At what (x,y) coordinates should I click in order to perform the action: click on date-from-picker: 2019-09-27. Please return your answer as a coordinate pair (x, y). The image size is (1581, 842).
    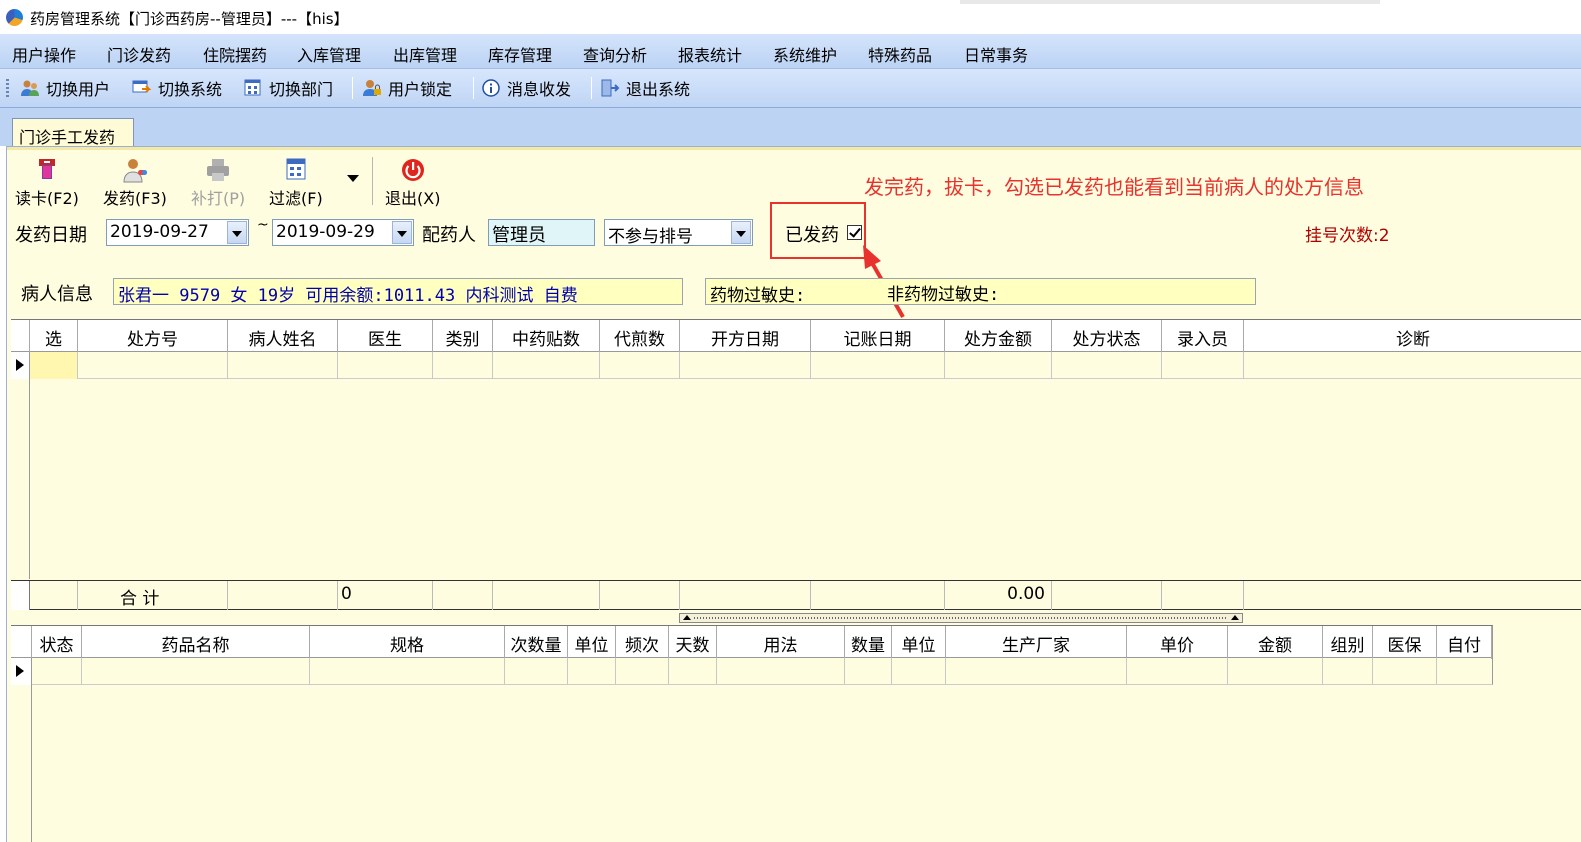
    Looking at the image, I should click on (177, 232).